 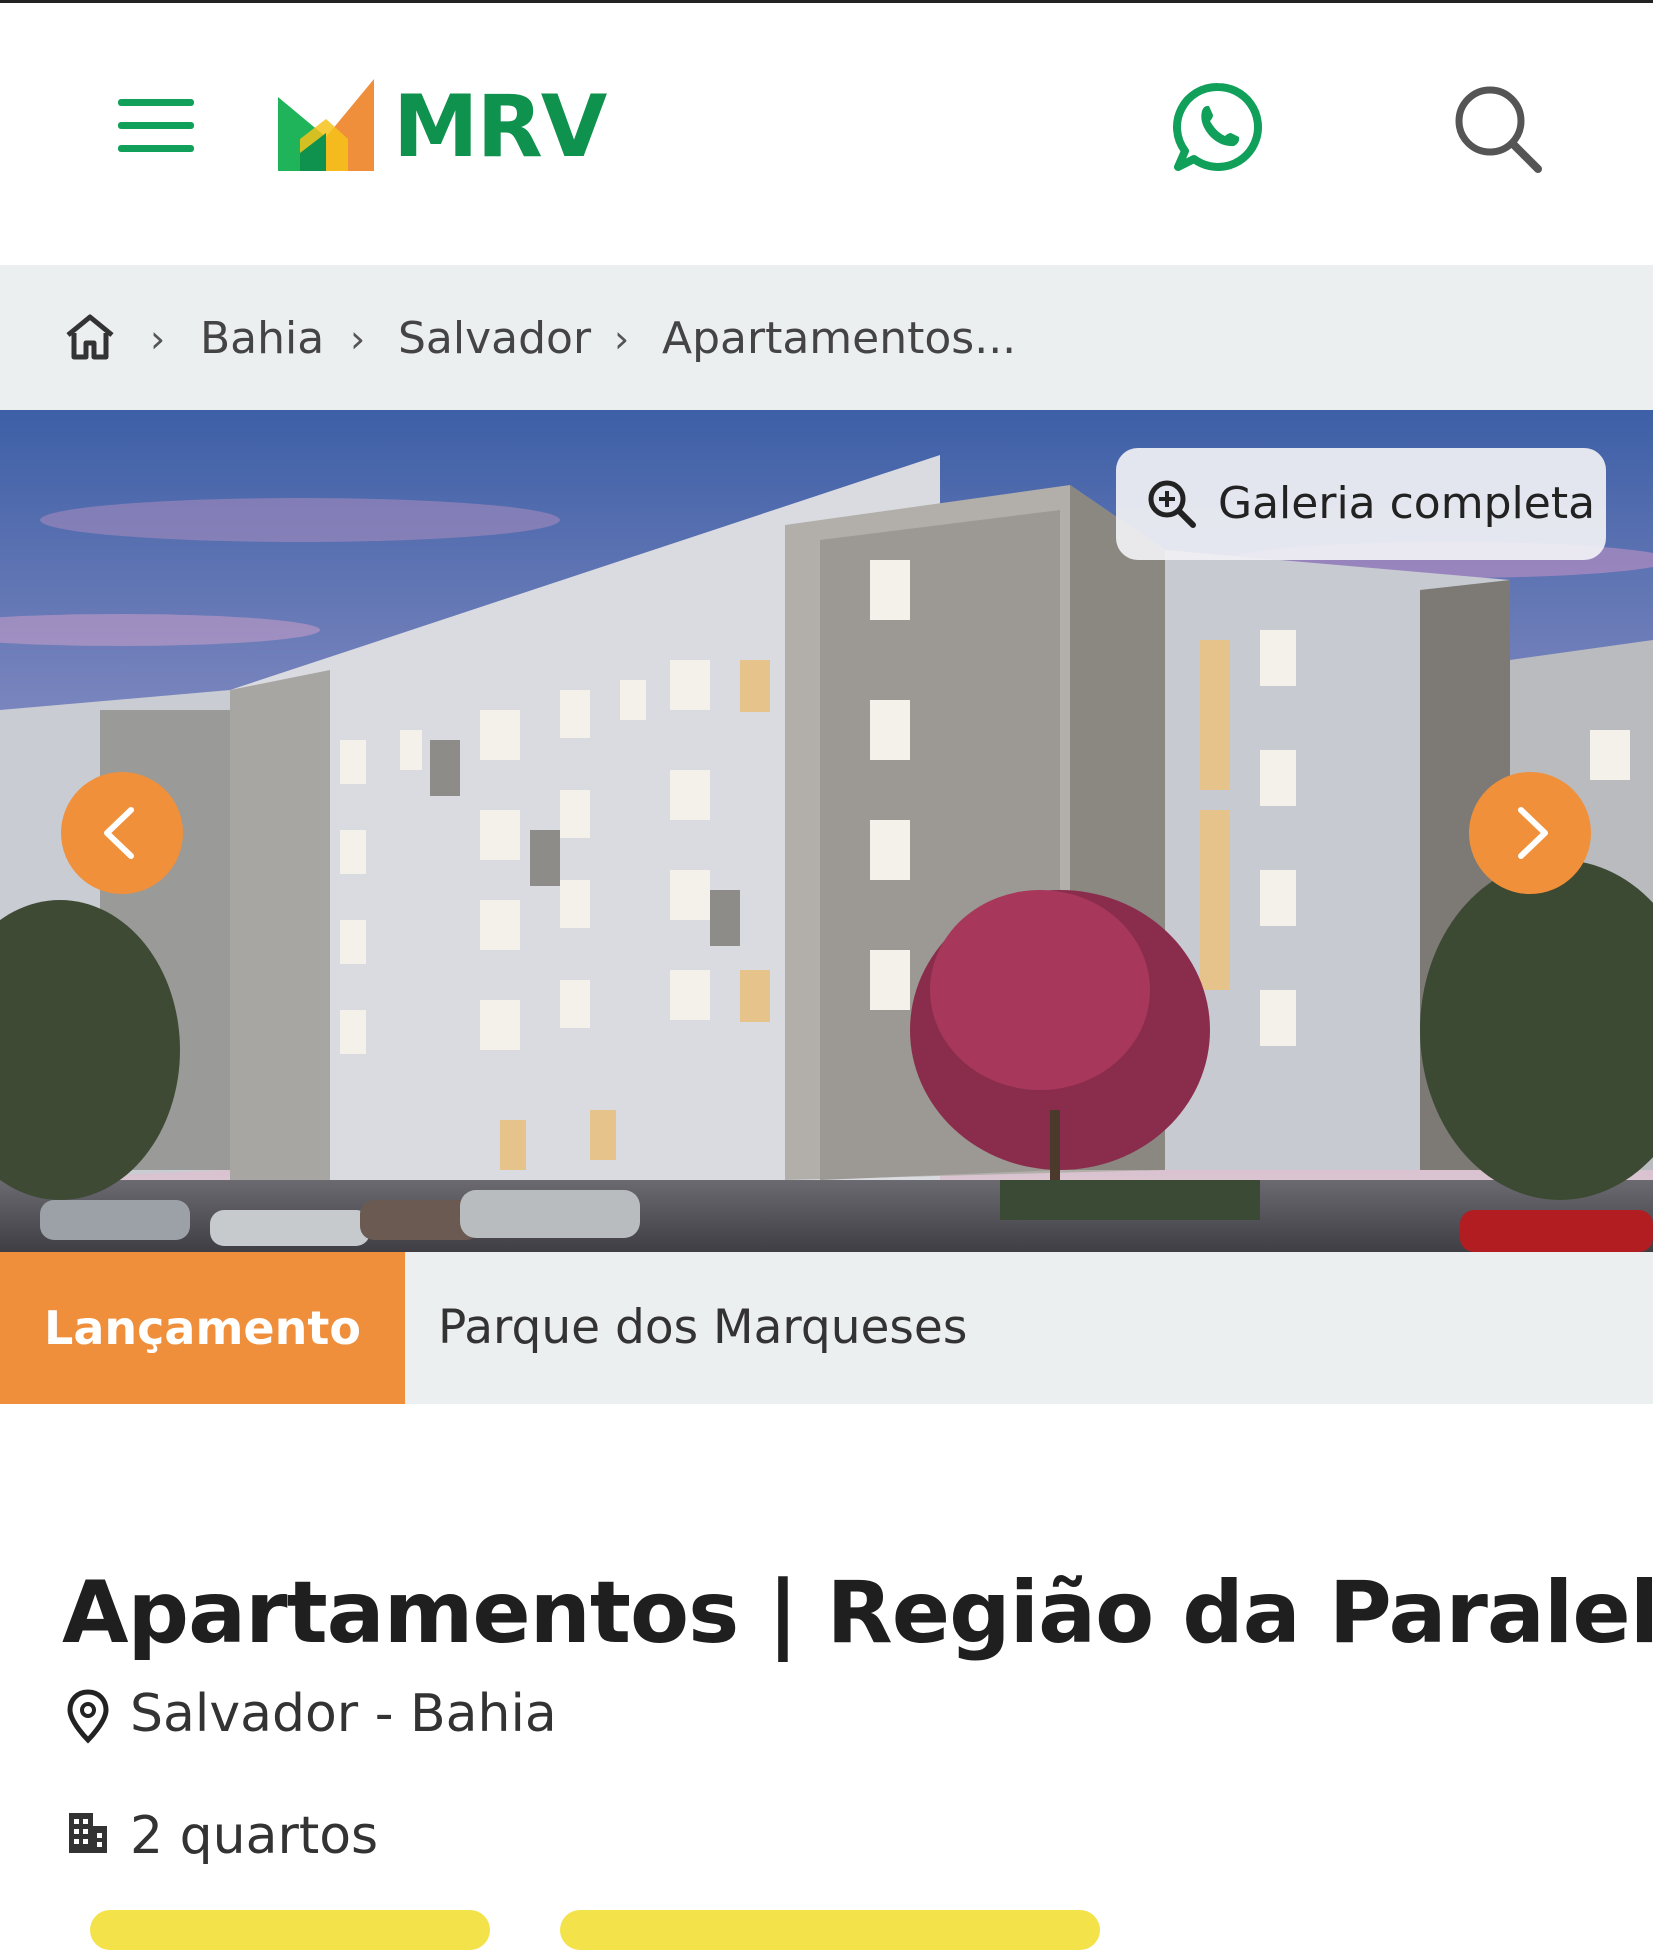 I want to click on status-badge: Lançamento, so click(x=202, y=1328).